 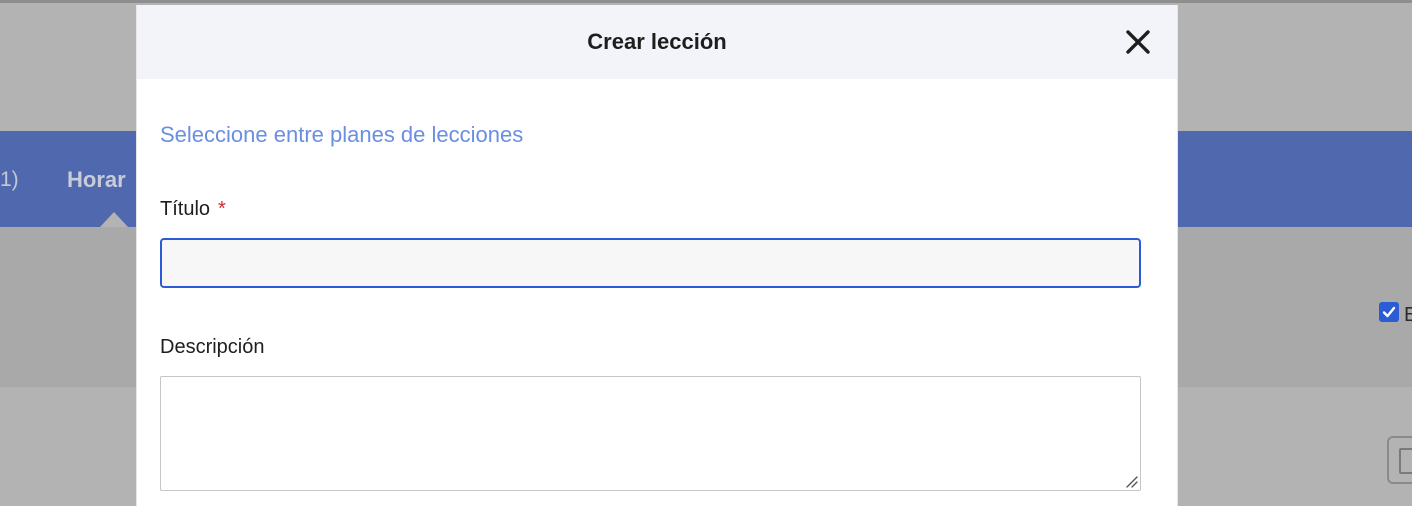 I want to click on close-icon, so click(x=1138, y=42).